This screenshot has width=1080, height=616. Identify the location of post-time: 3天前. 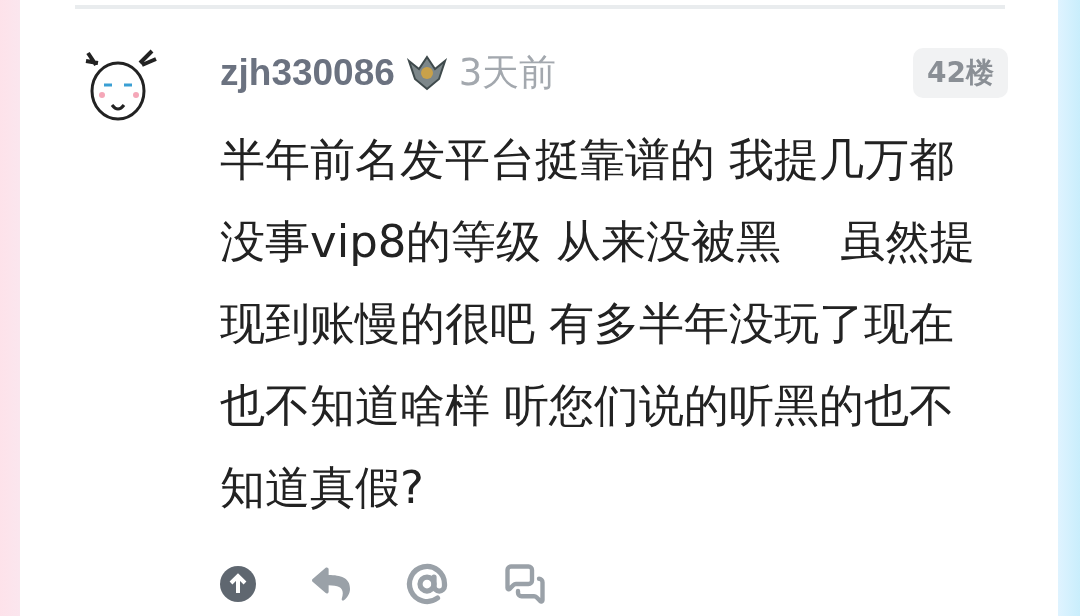
(507, 73).